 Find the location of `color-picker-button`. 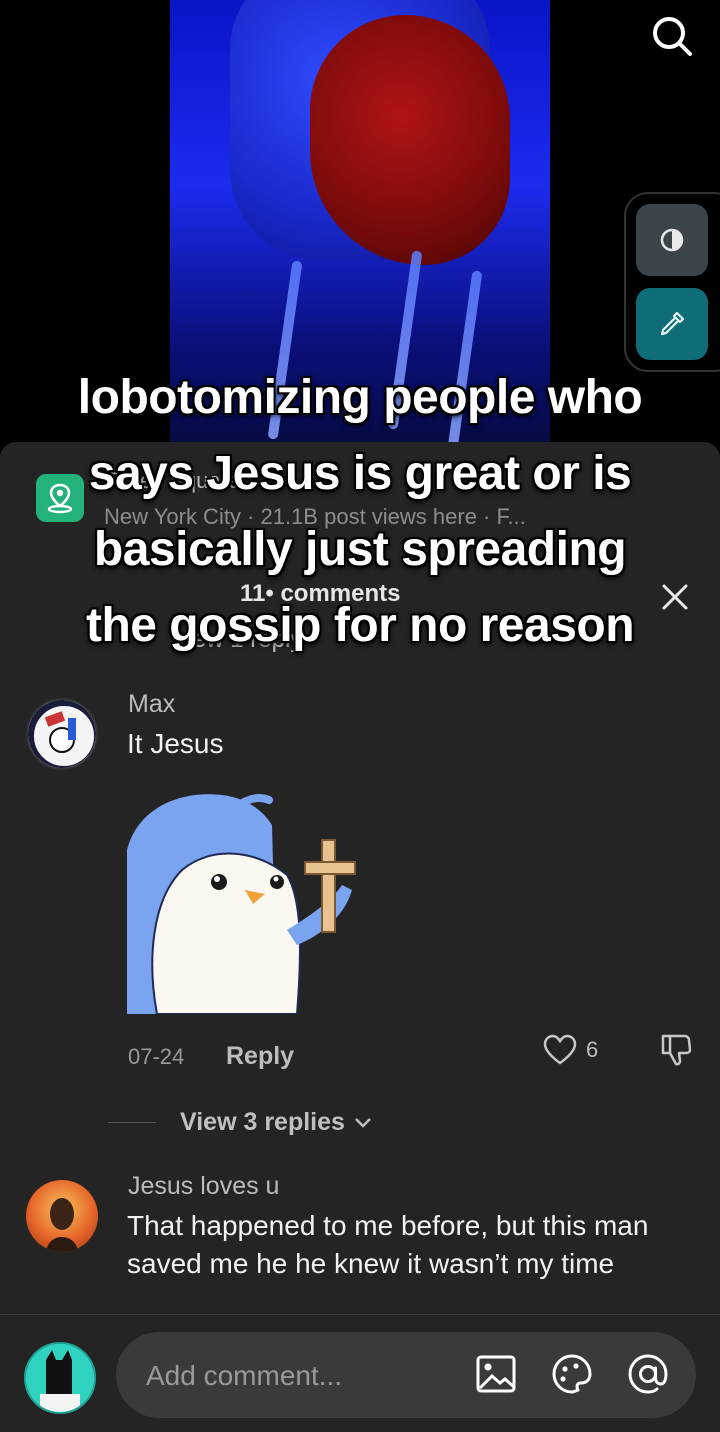

color-picker-button is located at coordinates (672, 324).